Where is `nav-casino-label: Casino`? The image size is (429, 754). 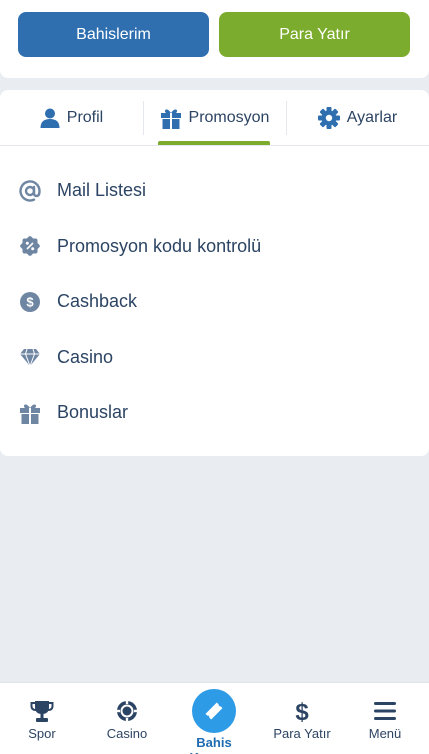 nav-casino-label: Casino is located at coordinates (127, 733).